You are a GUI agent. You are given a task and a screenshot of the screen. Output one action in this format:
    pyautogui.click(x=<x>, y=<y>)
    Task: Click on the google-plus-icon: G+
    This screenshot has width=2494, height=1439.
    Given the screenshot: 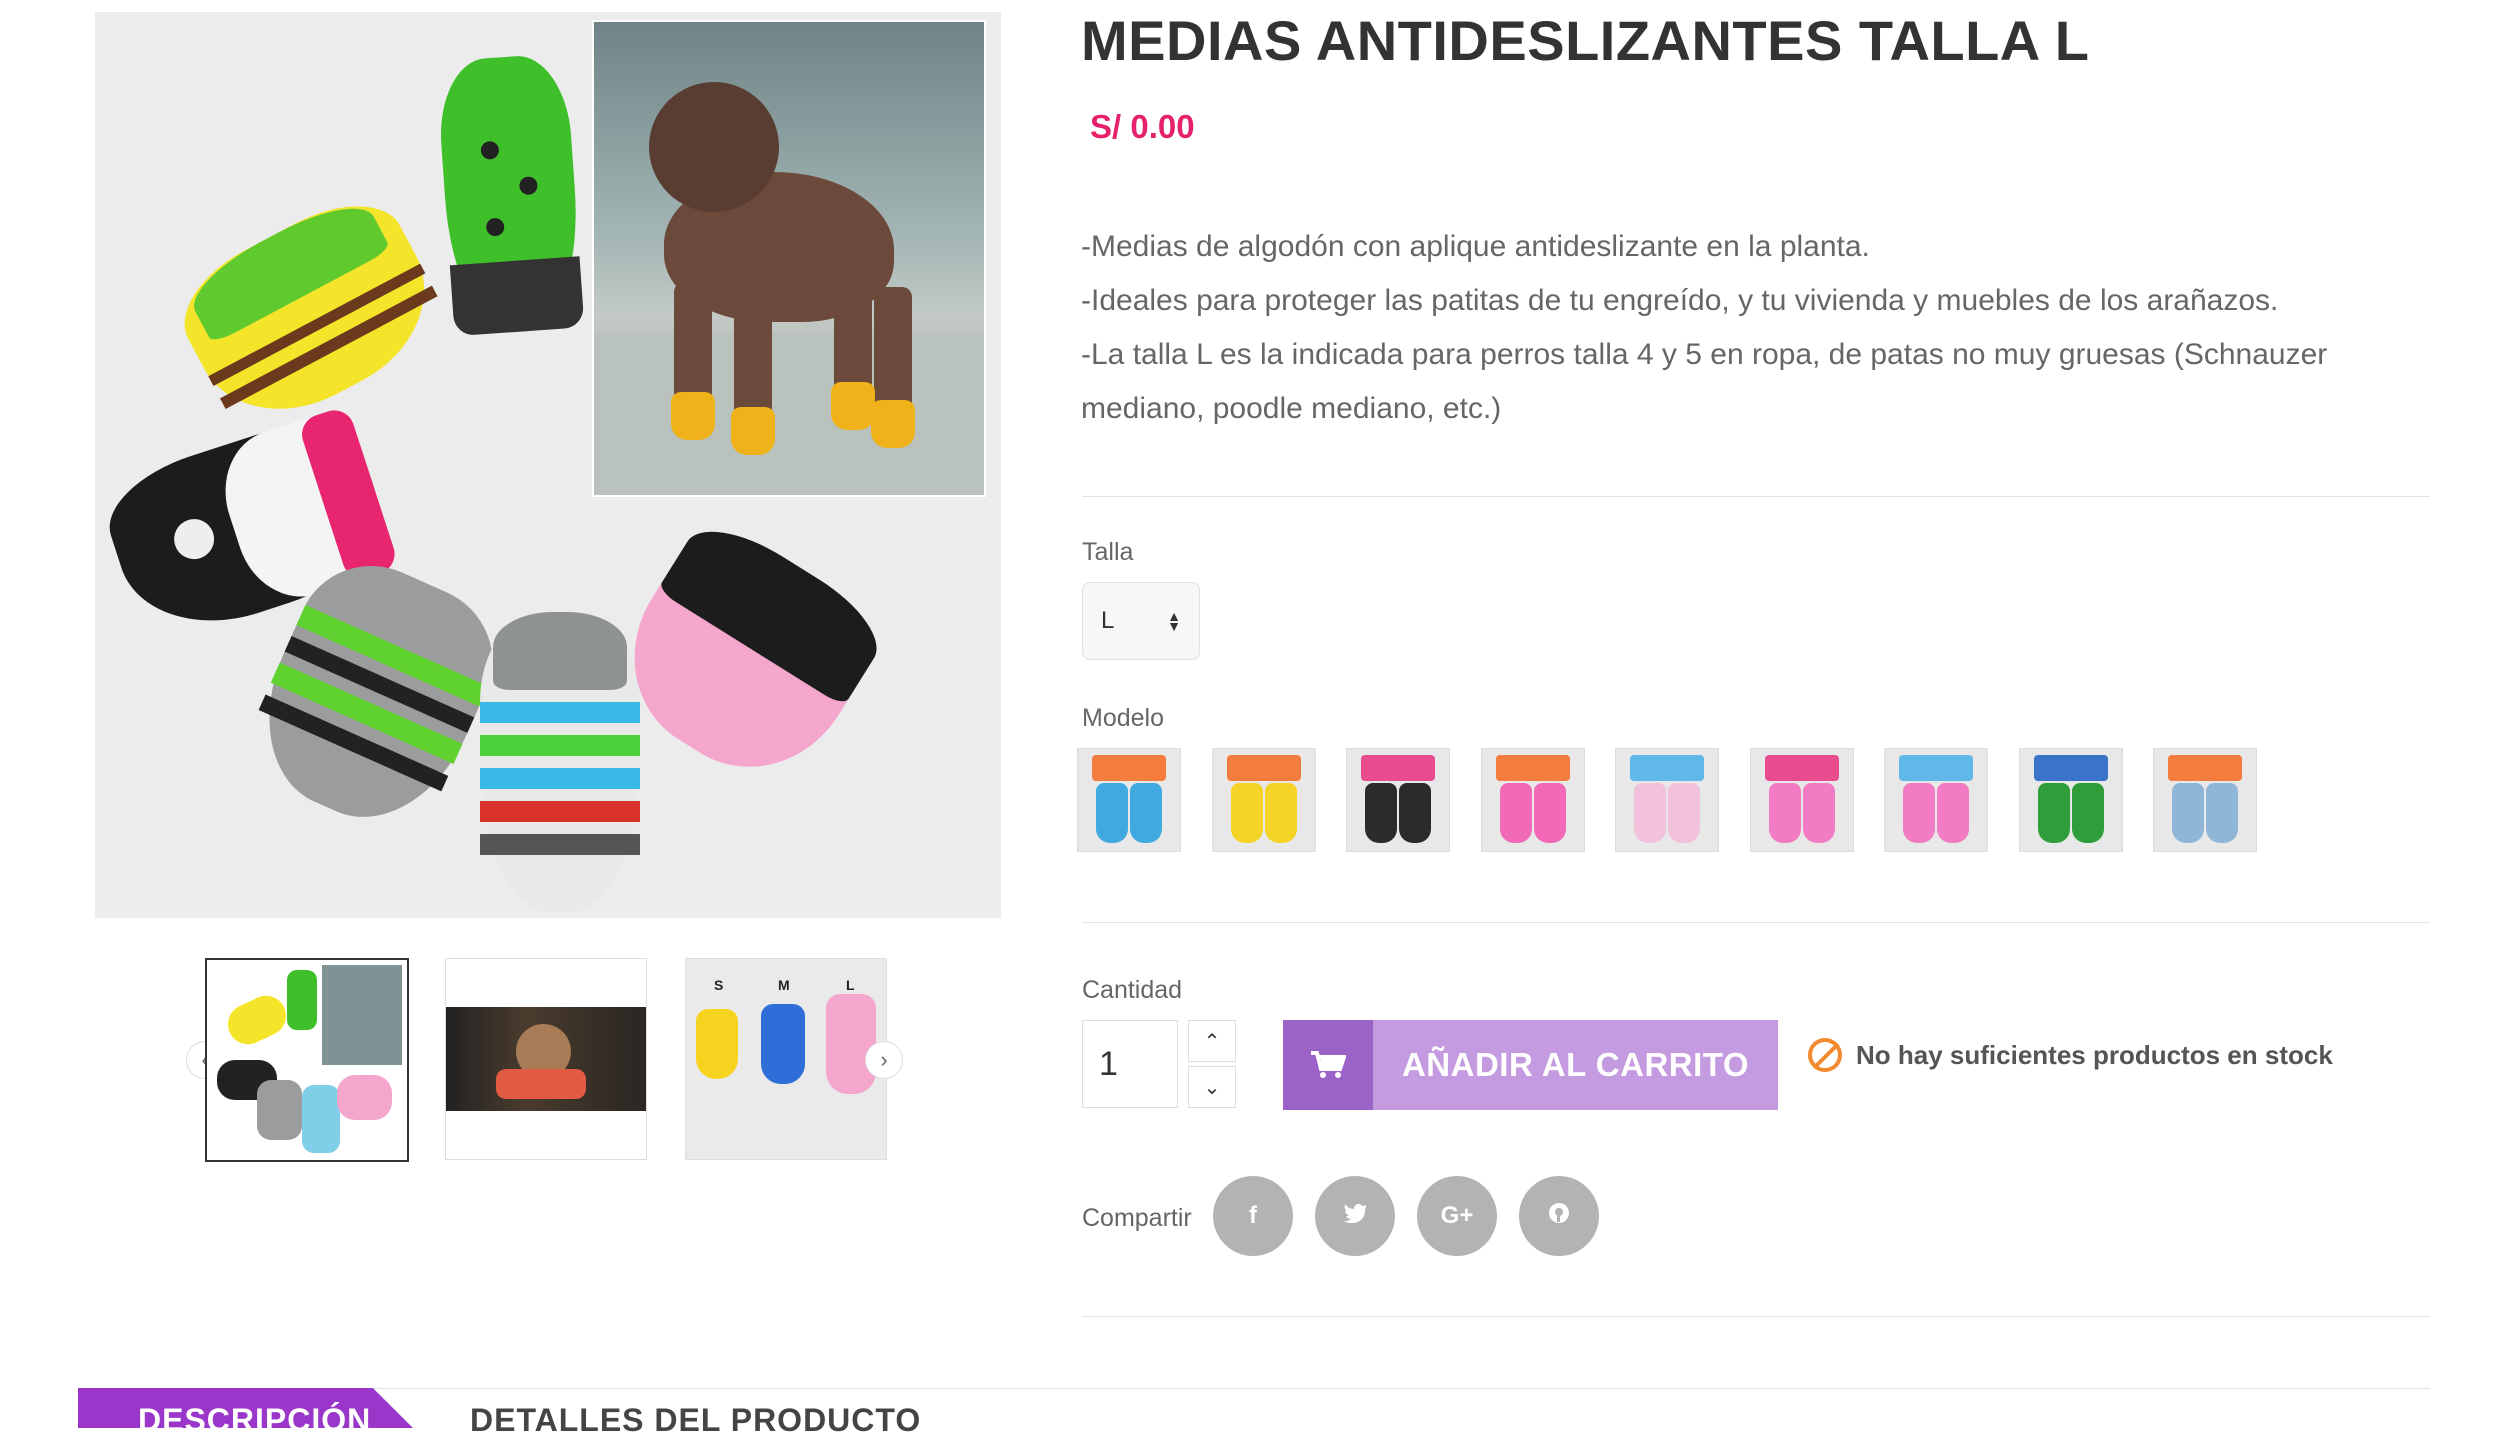 What is the action you would take?
    pyautogui.click(x=1457, y=1215)
    